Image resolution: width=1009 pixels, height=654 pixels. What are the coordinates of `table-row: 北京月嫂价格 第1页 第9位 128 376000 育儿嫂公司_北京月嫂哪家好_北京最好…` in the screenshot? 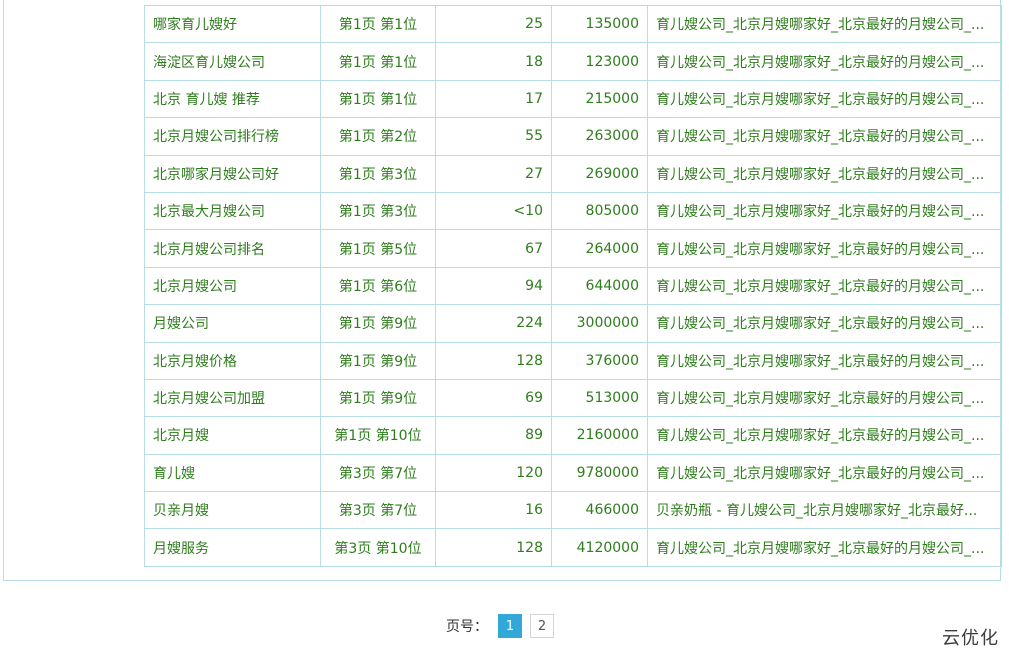 It's located at (573, 360).